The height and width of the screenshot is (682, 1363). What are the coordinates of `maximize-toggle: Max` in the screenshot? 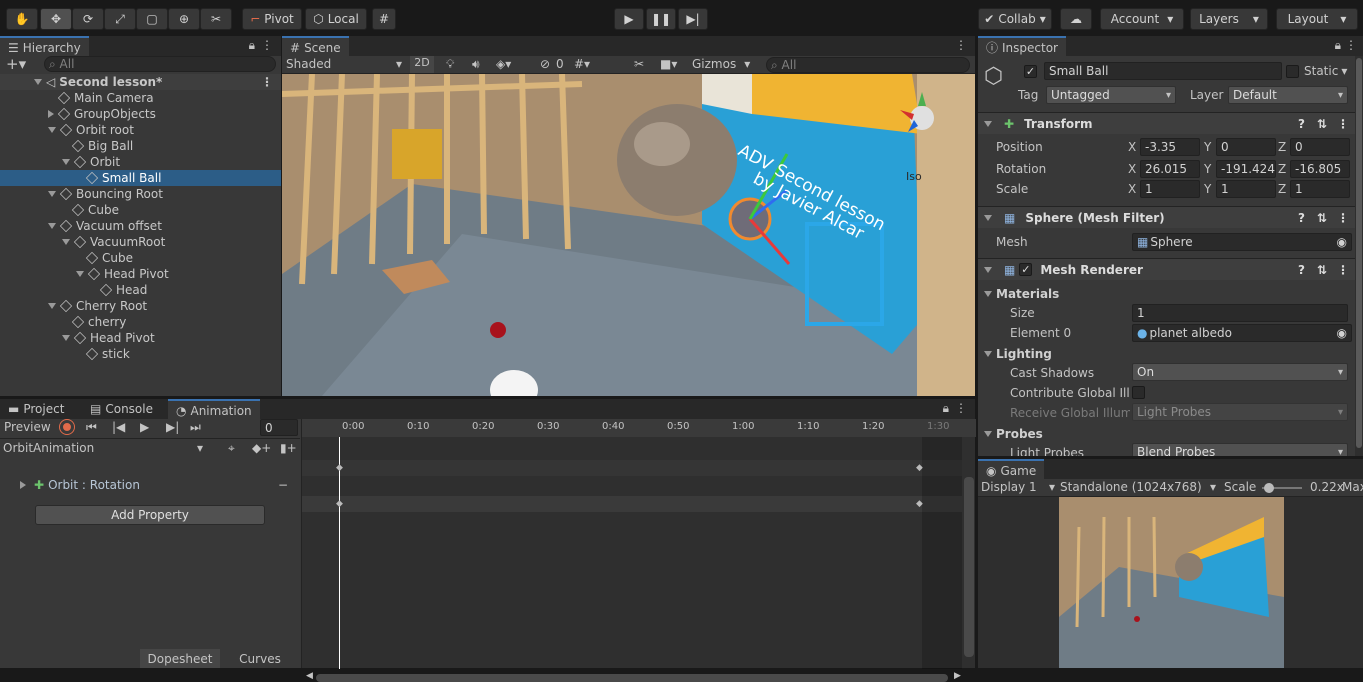 It's located at (1352, 487).